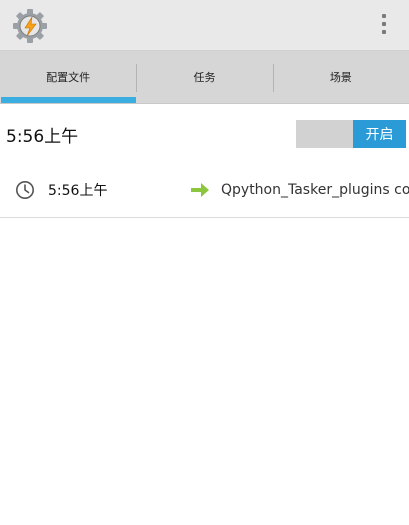  What do you see at coordinates (68, 77) in the screenshot?
I see `tab-profiles: 配置文件` at bounding box center [68, 77].